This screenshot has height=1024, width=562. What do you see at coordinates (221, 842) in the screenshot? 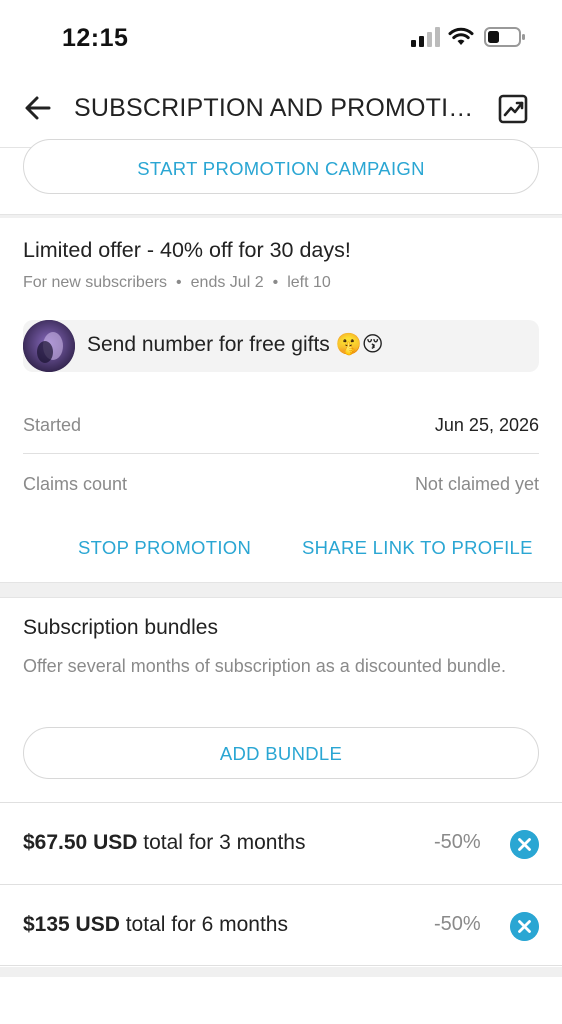
I see `bundle-duration: total for 3 months` at bounding box center [221, 842].